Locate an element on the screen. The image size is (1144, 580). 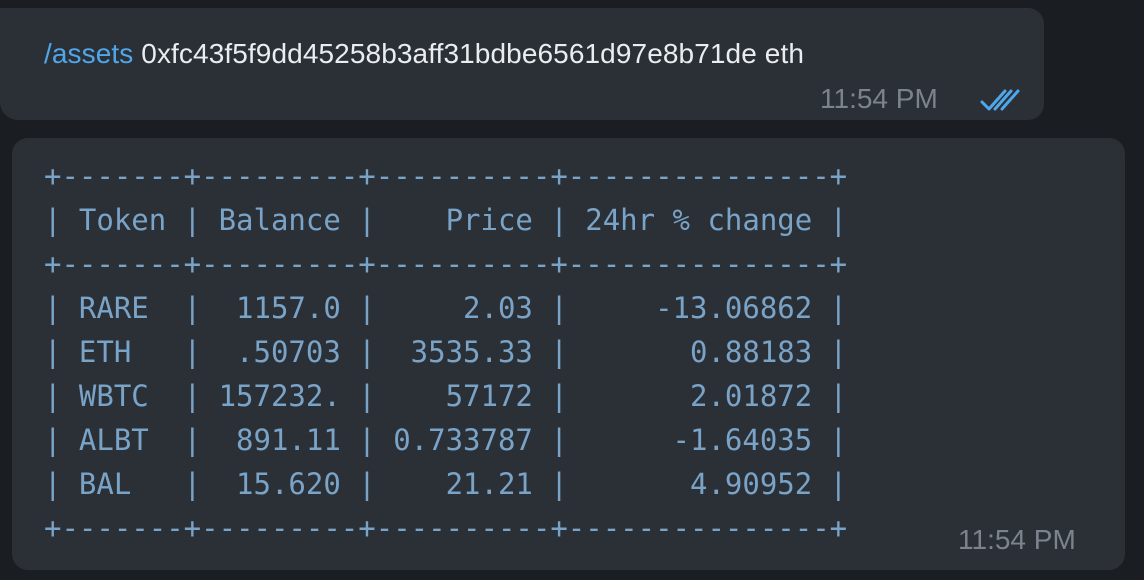
table-row: | ALBT | 891.11 | 0.733787 | -1.64035 | is located at coordinates (446, 440).